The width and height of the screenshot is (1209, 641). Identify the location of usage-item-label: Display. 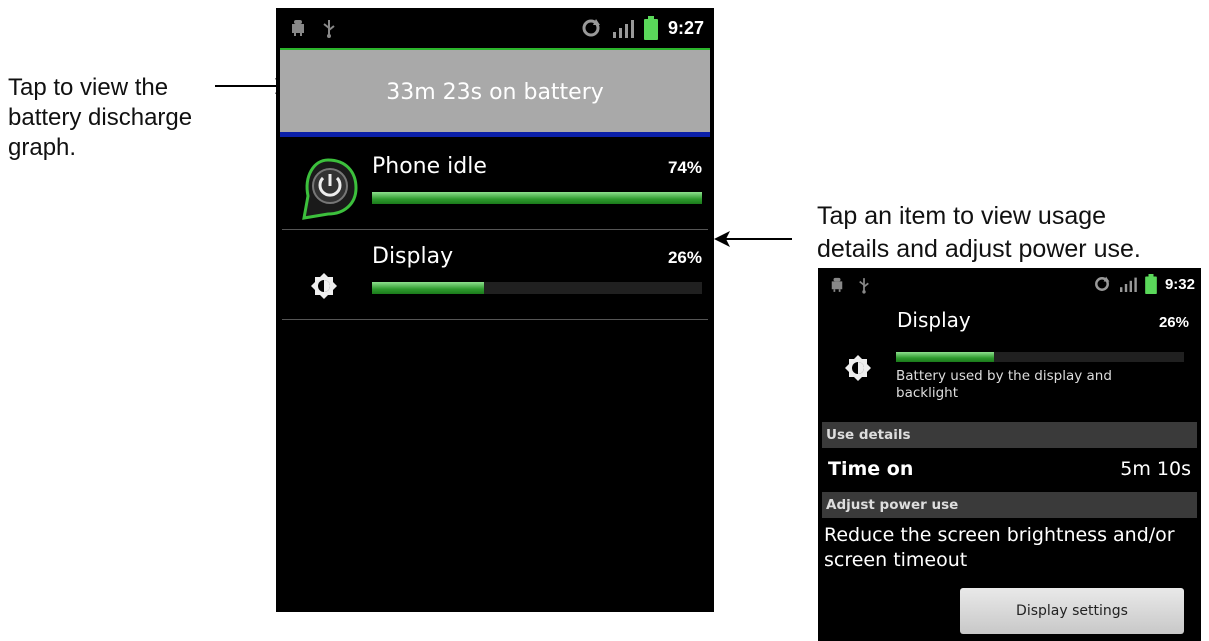
(413, 256).